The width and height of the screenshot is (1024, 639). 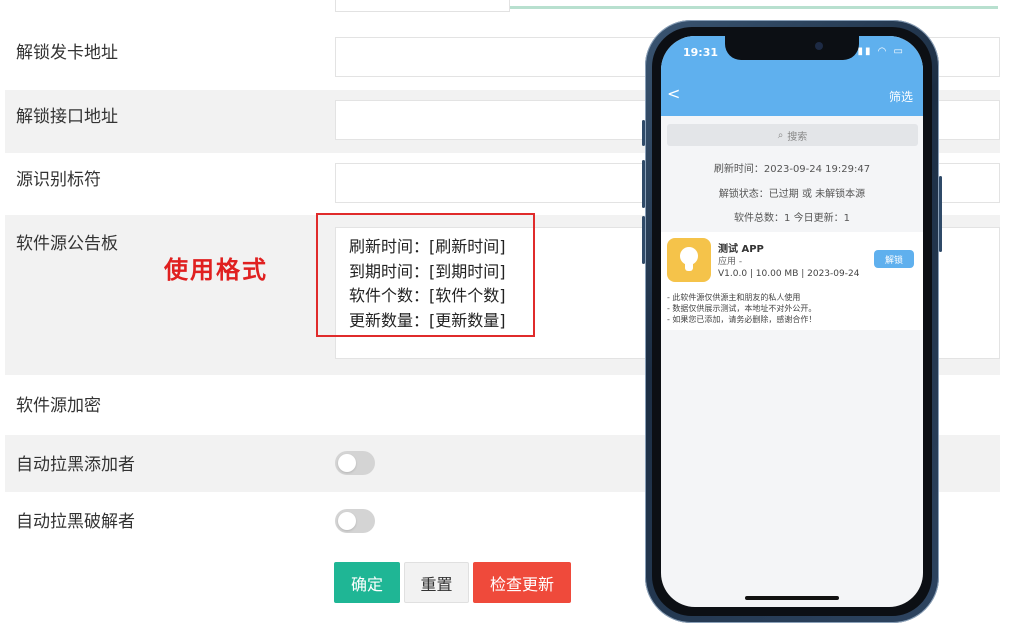 I want to click on top-accent-line, so click(x=754, y=7).